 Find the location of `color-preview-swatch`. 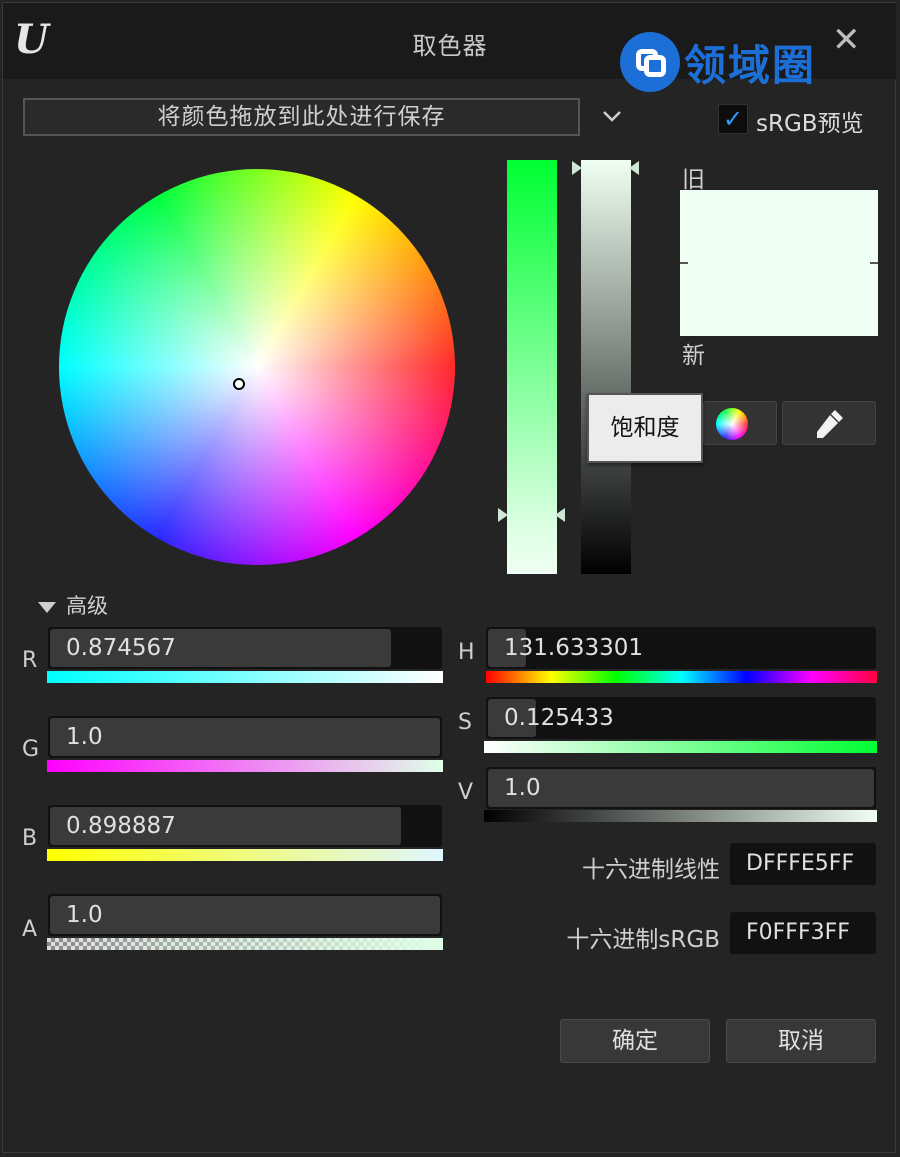

color-preview-swatch is located at coordinates (779, 263).